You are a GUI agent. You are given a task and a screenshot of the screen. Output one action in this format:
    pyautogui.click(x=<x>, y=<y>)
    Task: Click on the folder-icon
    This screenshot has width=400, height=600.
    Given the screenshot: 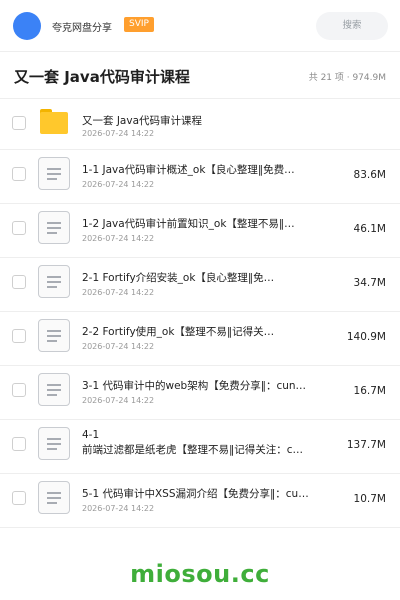 What is the action you would take?
    pyautogui.click(x=54, y=121)
    